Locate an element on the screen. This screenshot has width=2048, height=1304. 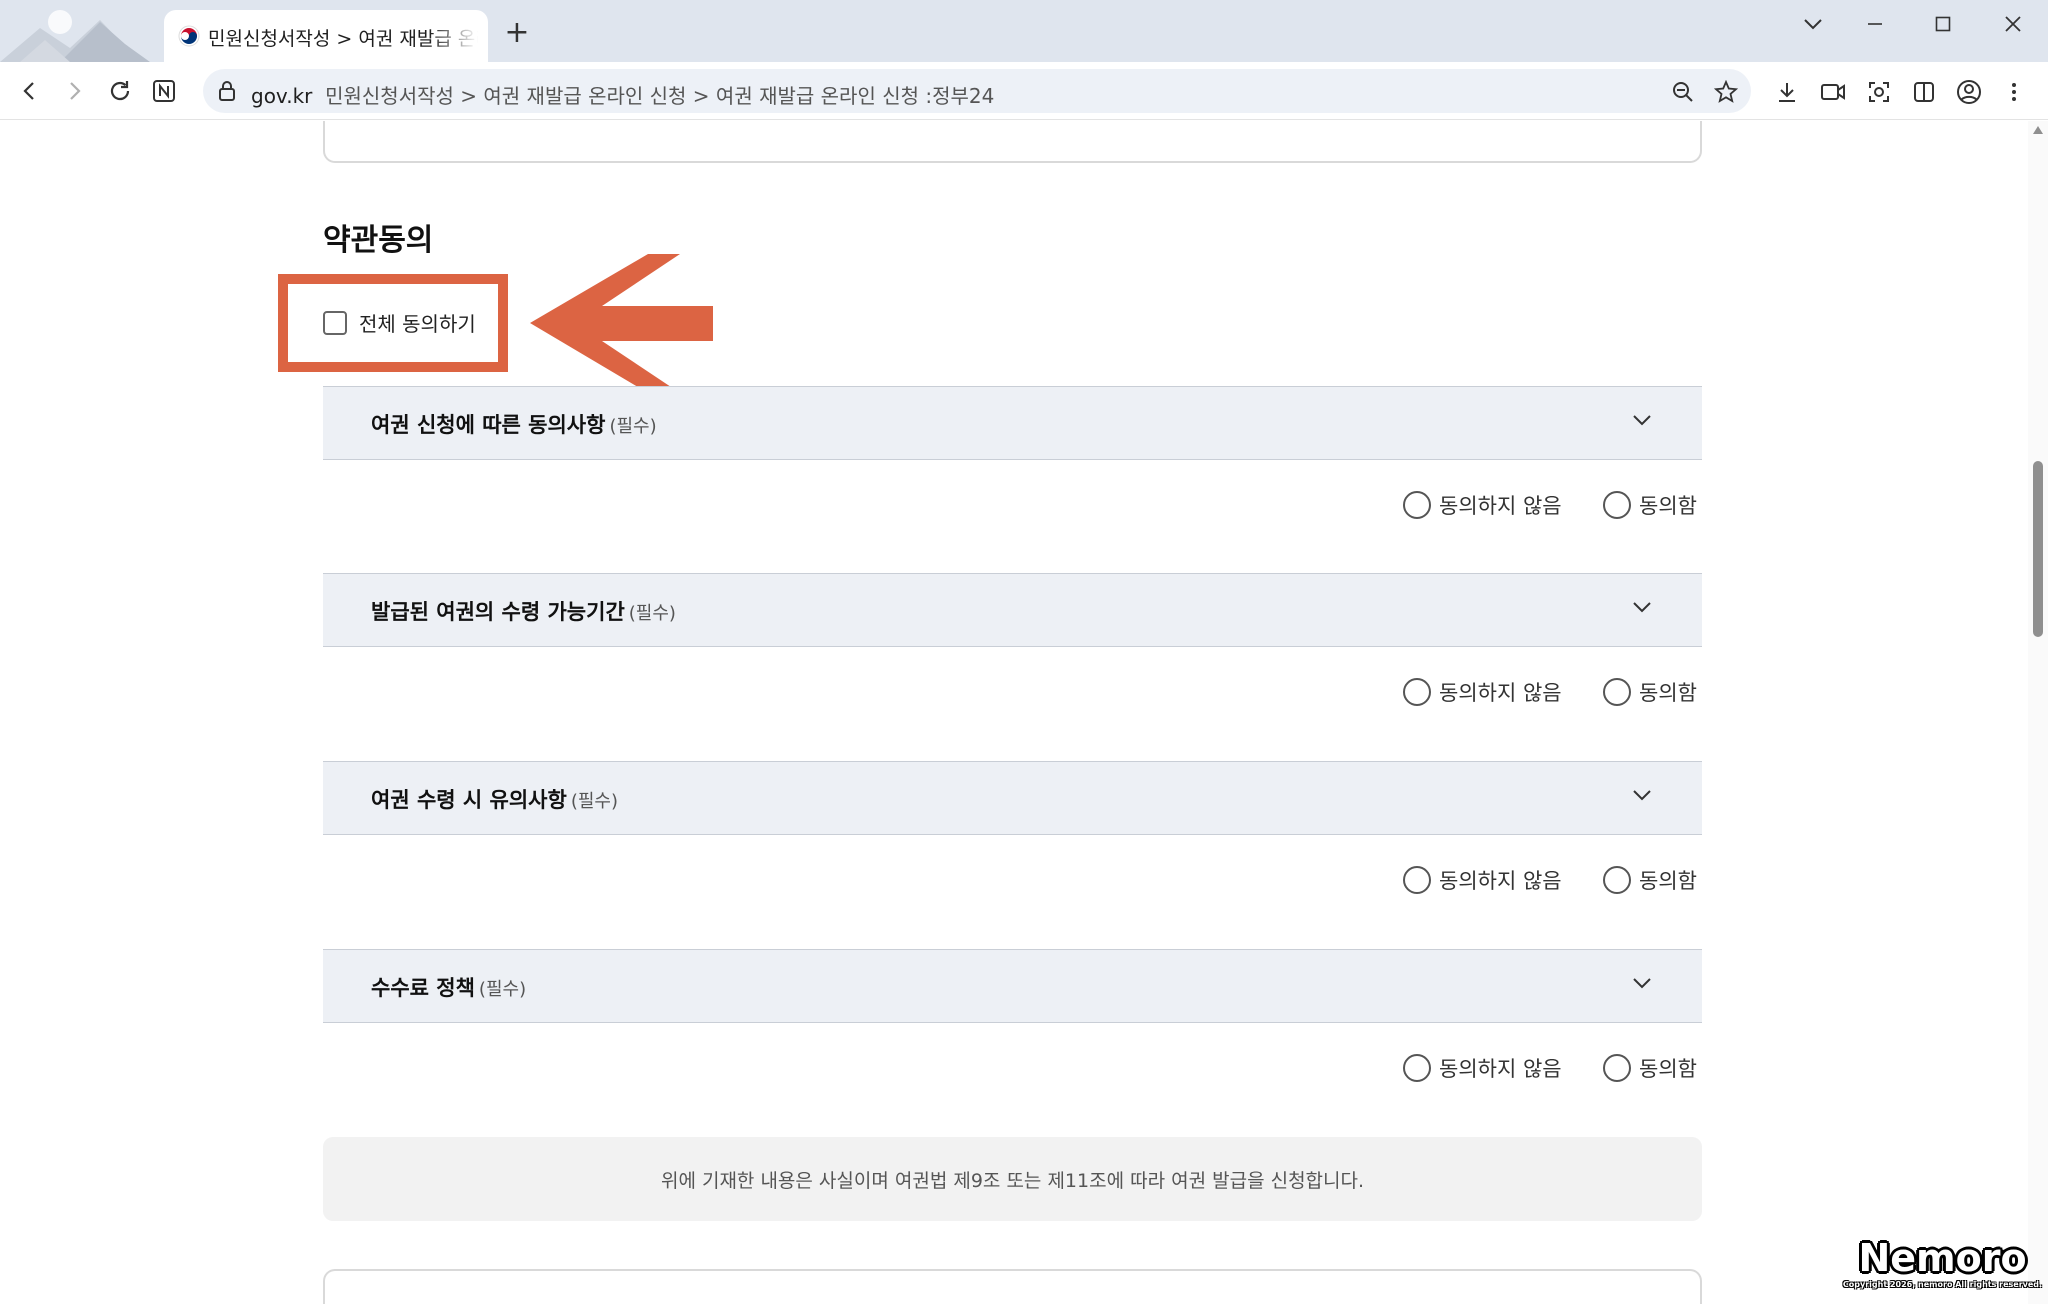
maximize-icon is located at coordinates (1943, 24).